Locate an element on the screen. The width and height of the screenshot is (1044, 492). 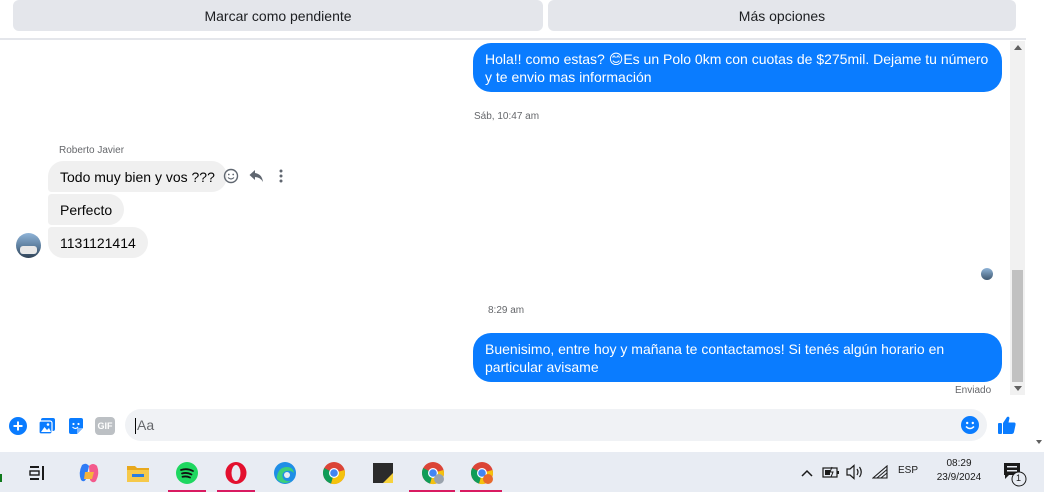
read-receipt-avatar is located at coordinates (987, 274).